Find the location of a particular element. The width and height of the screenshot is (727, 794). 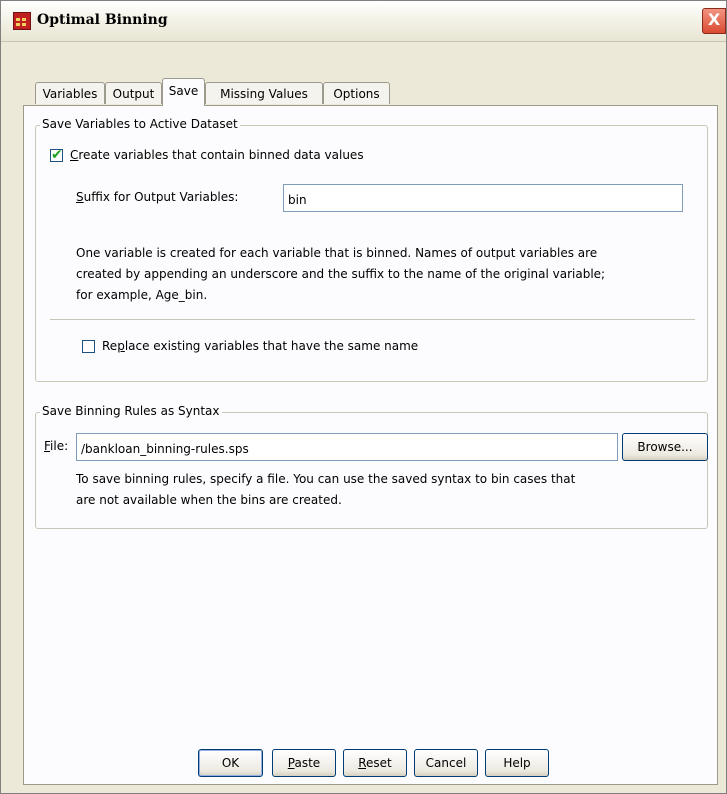

suffix-label: Suffix for Output Variables: is located at coordinates (157, 197).